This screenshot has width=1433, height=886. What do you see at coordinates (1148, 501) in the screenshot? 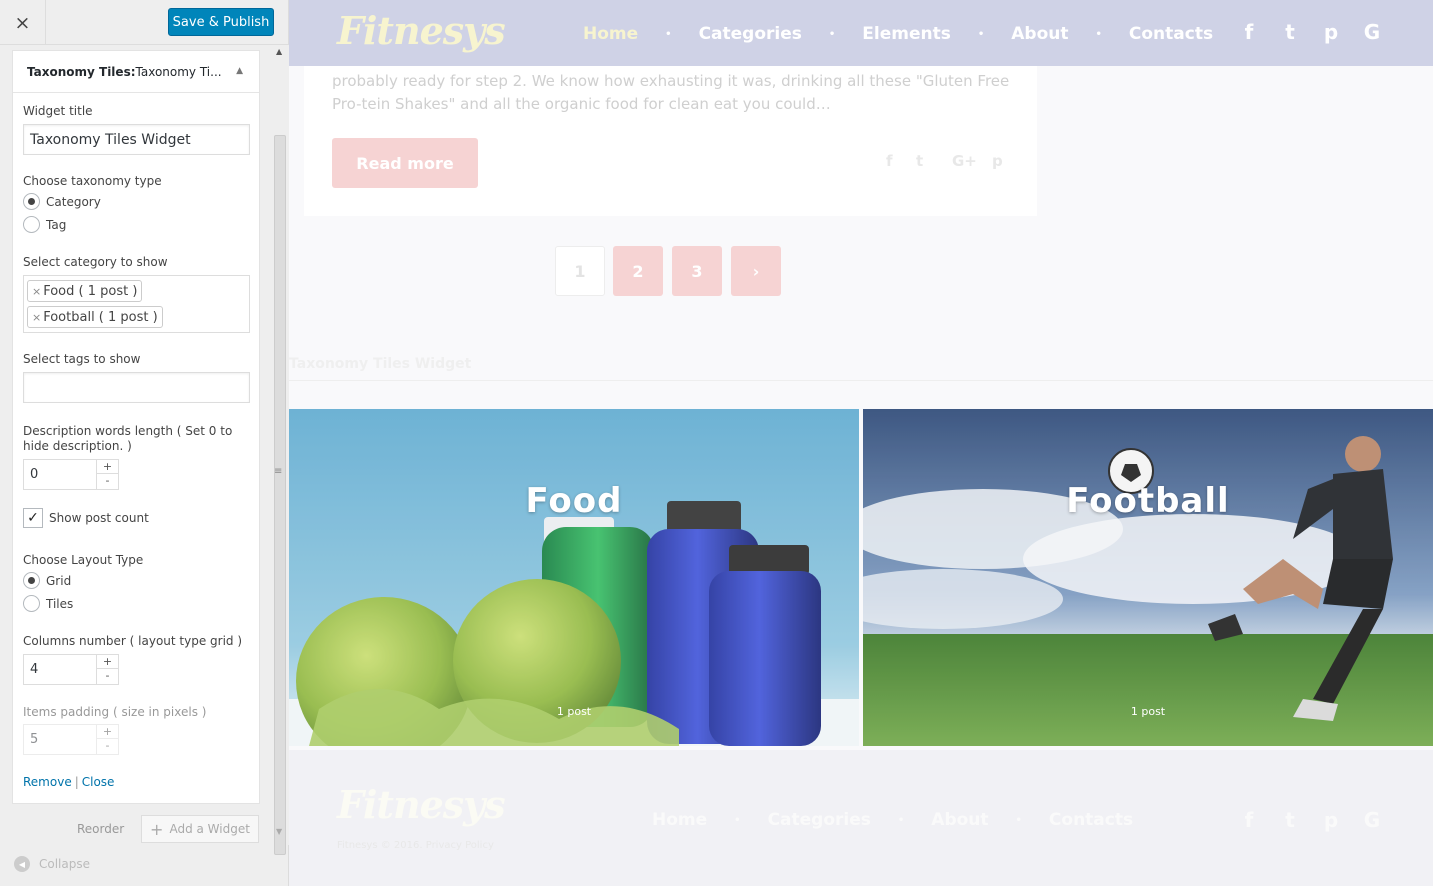
I see `tile-football-title: Football` at bounding box center [1148, 501].